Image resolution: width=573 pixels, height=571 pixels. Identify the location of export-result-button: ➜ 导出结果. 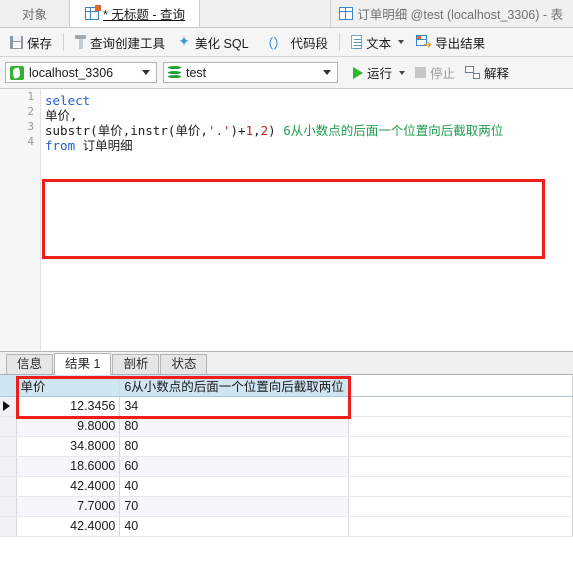
(450, 42).